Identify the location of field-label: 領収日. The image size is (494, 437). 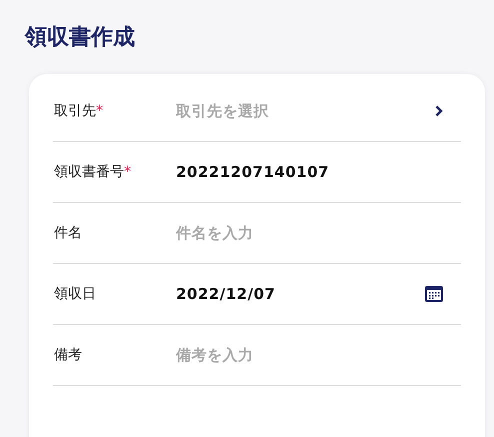
(75, 294).